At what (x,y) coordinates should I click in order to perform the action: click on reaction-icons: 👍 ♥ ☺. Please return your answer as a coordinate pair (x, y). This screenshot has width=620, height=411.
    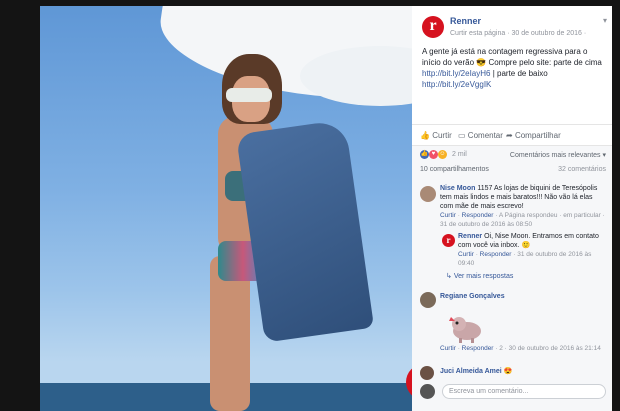
    Looking at the image, I should click on (433, 154).